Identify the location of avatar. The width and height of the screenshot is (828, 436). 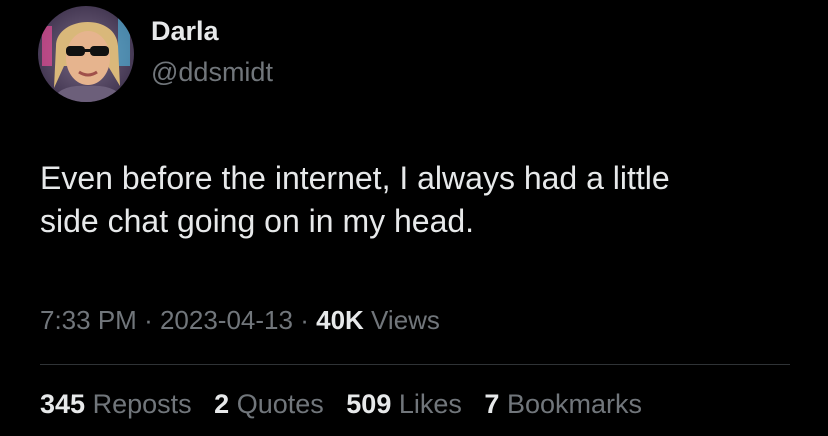
(86, 54).